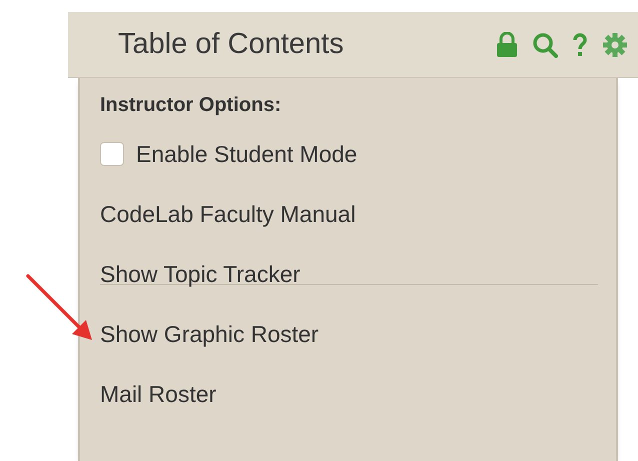 This screenshot has height=461, width=638. Describe the element at coordinates (228, 214) in the screenshot. I see `menu-item: CodeLab Faculty Manual` at that location.